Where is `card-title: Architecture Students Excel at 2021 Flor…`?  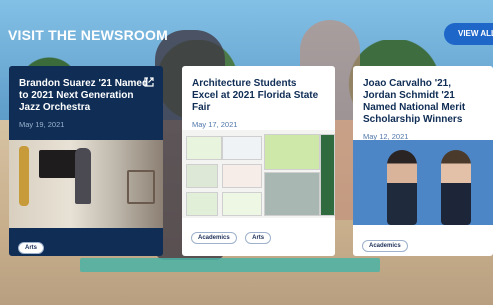
card-title: Architecture Students Excel at 2021 Flor… is located at coordinates (258, 96).